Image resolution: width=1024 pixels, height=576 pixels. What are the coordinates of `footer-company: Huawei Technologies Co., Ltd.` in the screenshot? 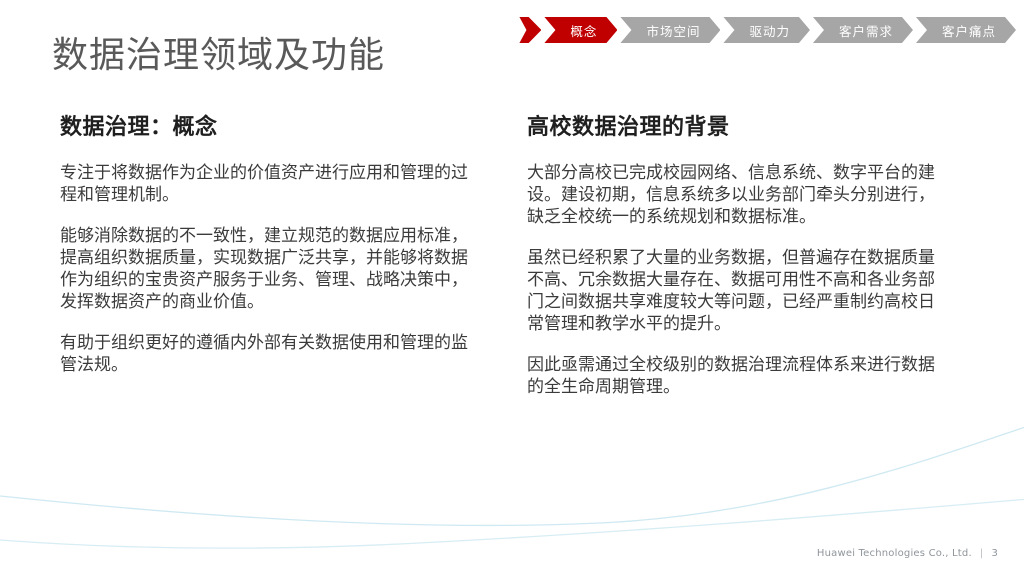 It's located at (894, 553).